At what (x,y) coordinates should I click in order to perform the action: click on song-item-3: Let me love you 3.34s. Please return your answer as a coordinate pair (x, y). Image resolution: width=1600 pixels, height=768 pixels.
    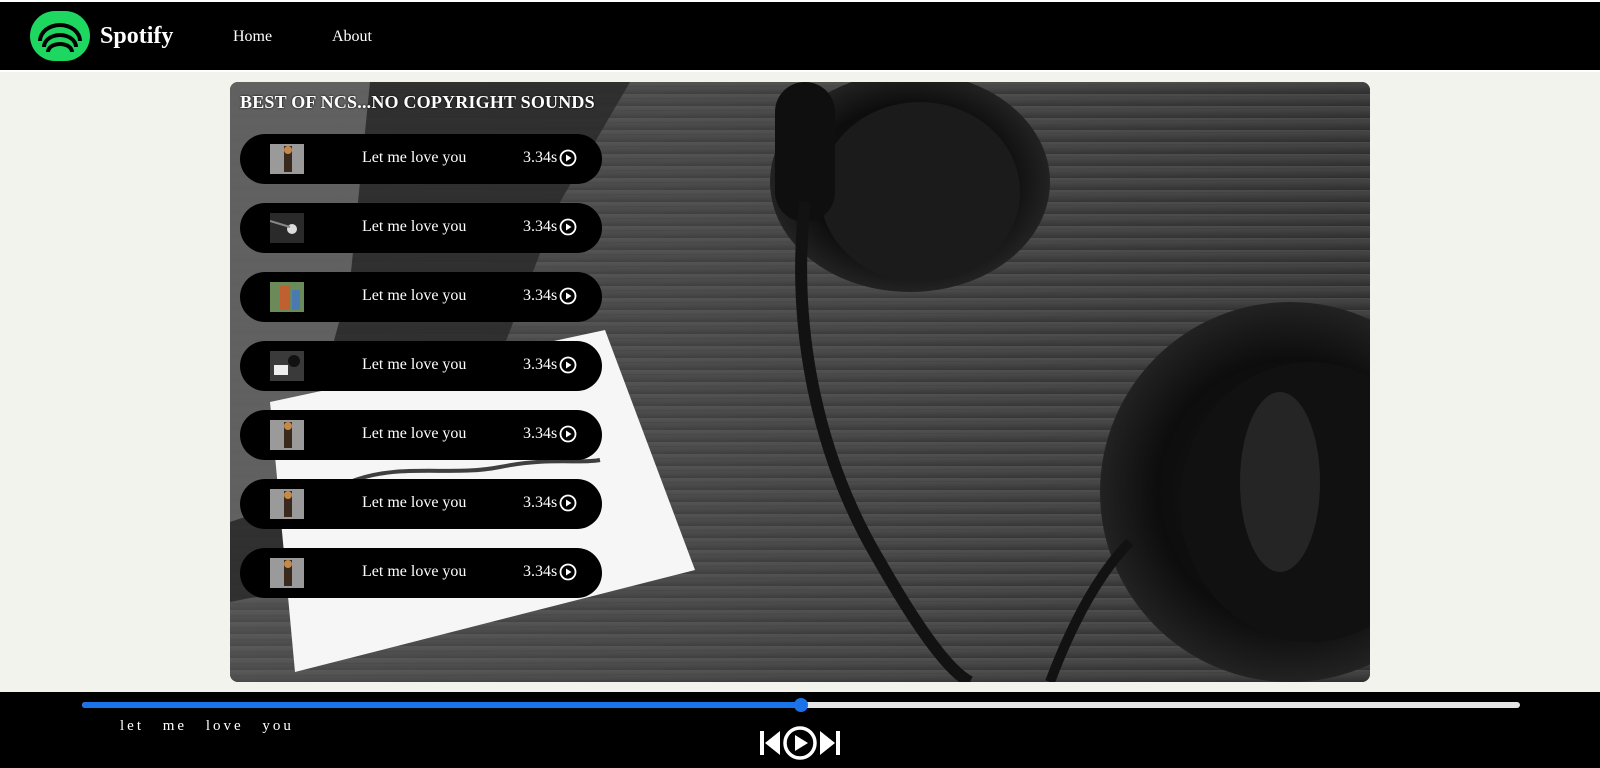
    Looking at the image, I should click on (421, 297).